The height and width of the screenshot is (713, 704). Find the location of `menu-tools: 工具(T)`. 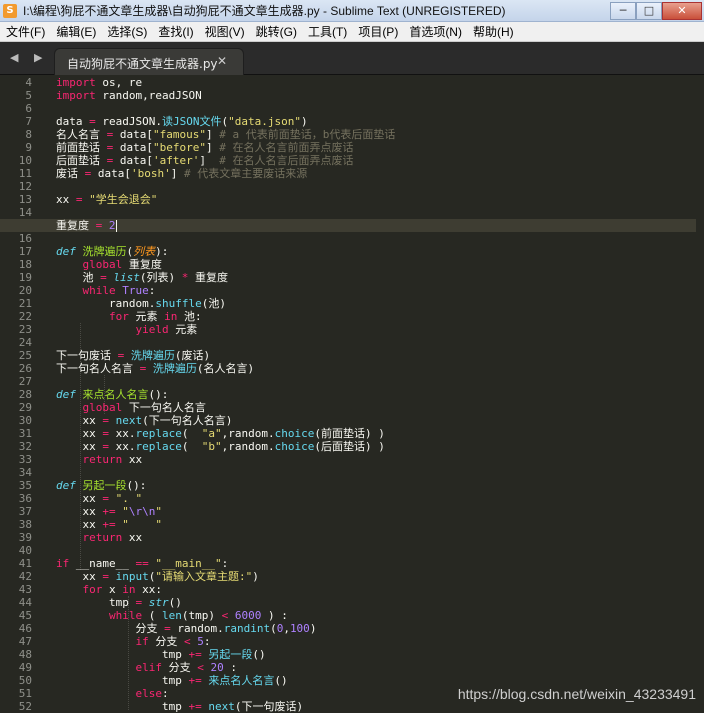

menu-tools: 工具(T) is located at coordinates (327, 31).